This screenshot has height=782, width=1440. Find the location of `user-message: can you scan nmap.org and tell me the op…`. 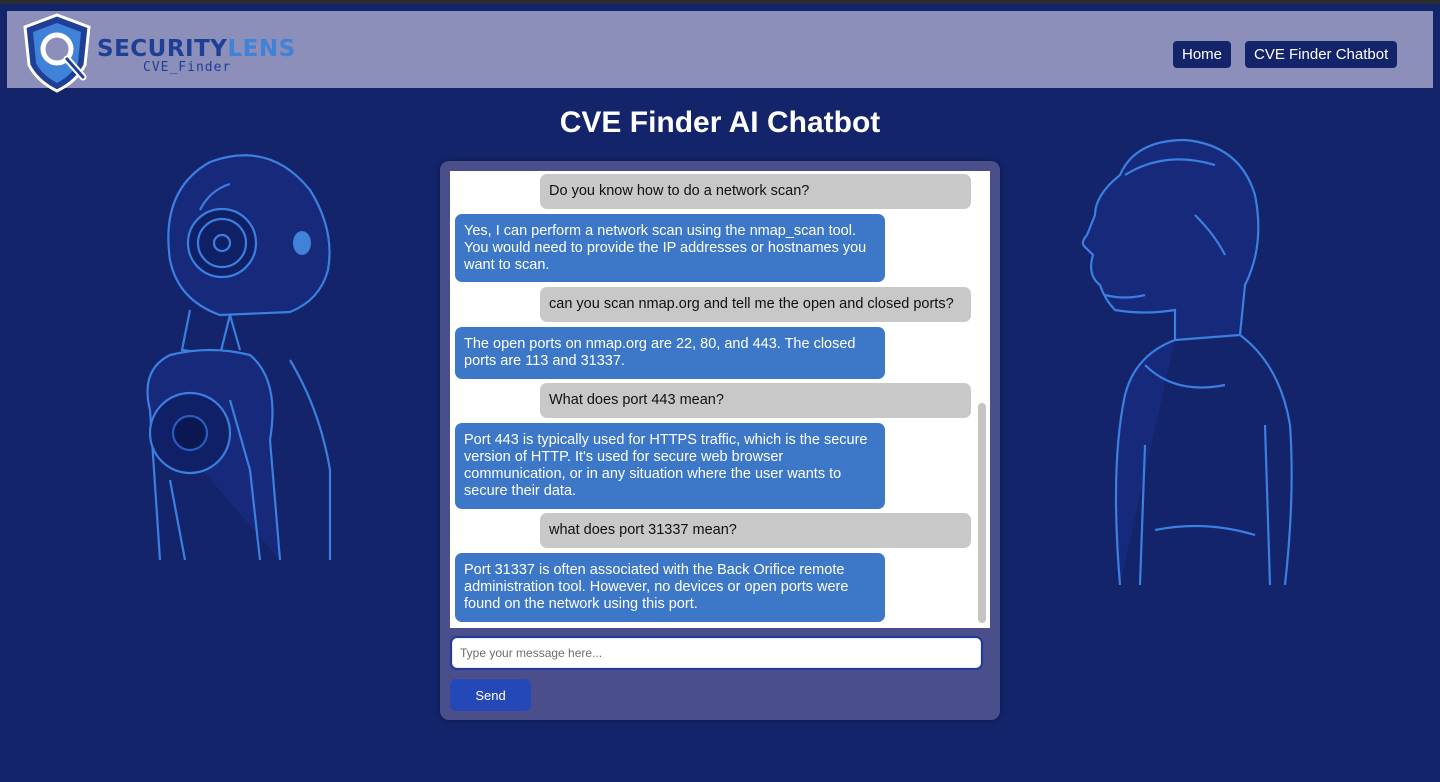

user-message: can you scan nmap.org and tell me the op… is located at coordinates (755, 304).